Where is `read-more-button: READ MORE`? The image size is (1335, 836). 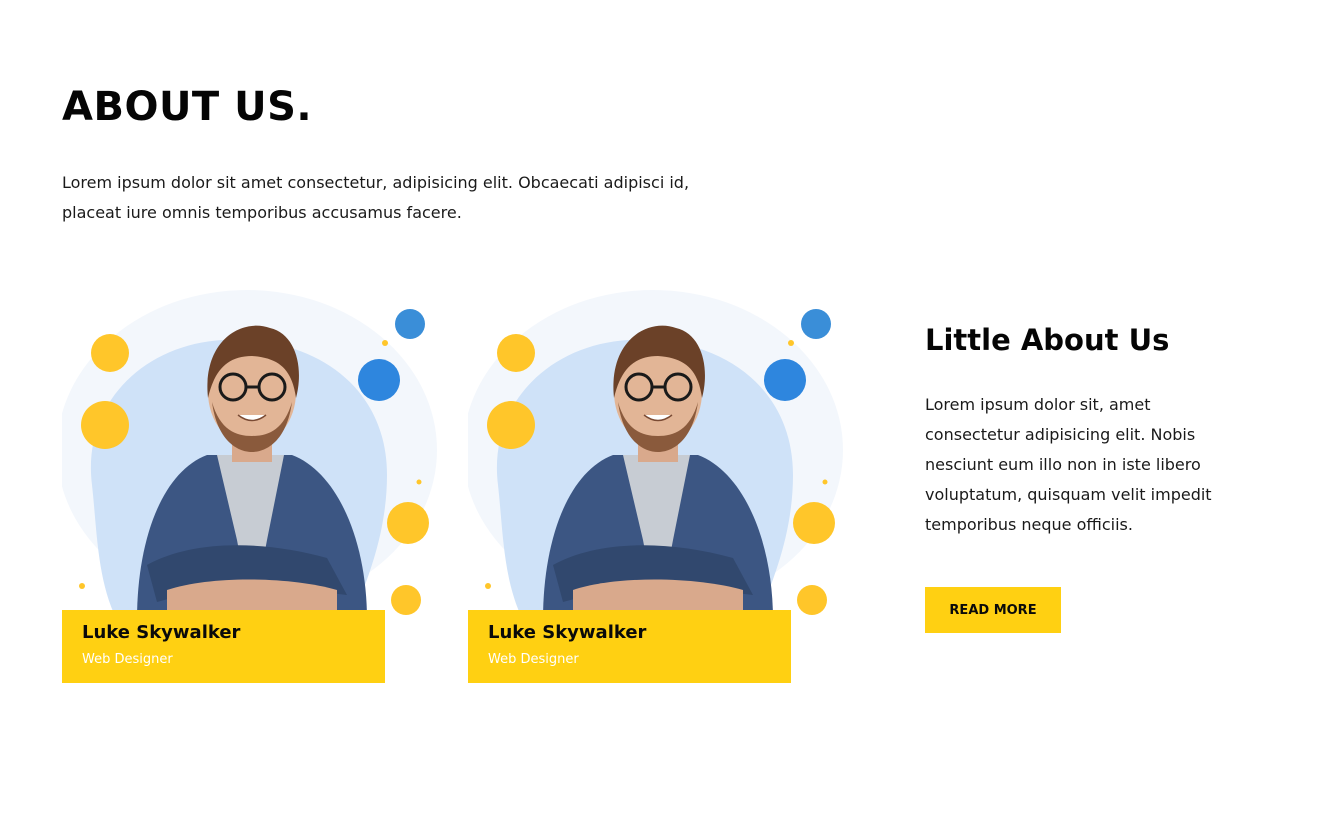 read-more-button: READ MORE is located at coordinates (993, 610).